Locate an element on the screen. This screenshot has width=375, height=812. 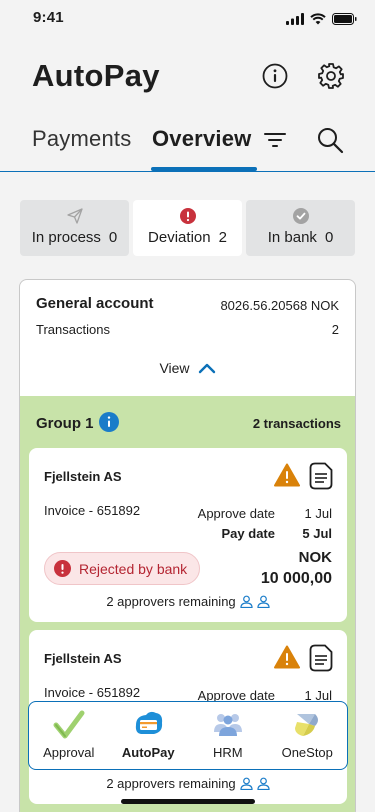
pay-date-value: 5 Jul is located at coordinates (317, 533).